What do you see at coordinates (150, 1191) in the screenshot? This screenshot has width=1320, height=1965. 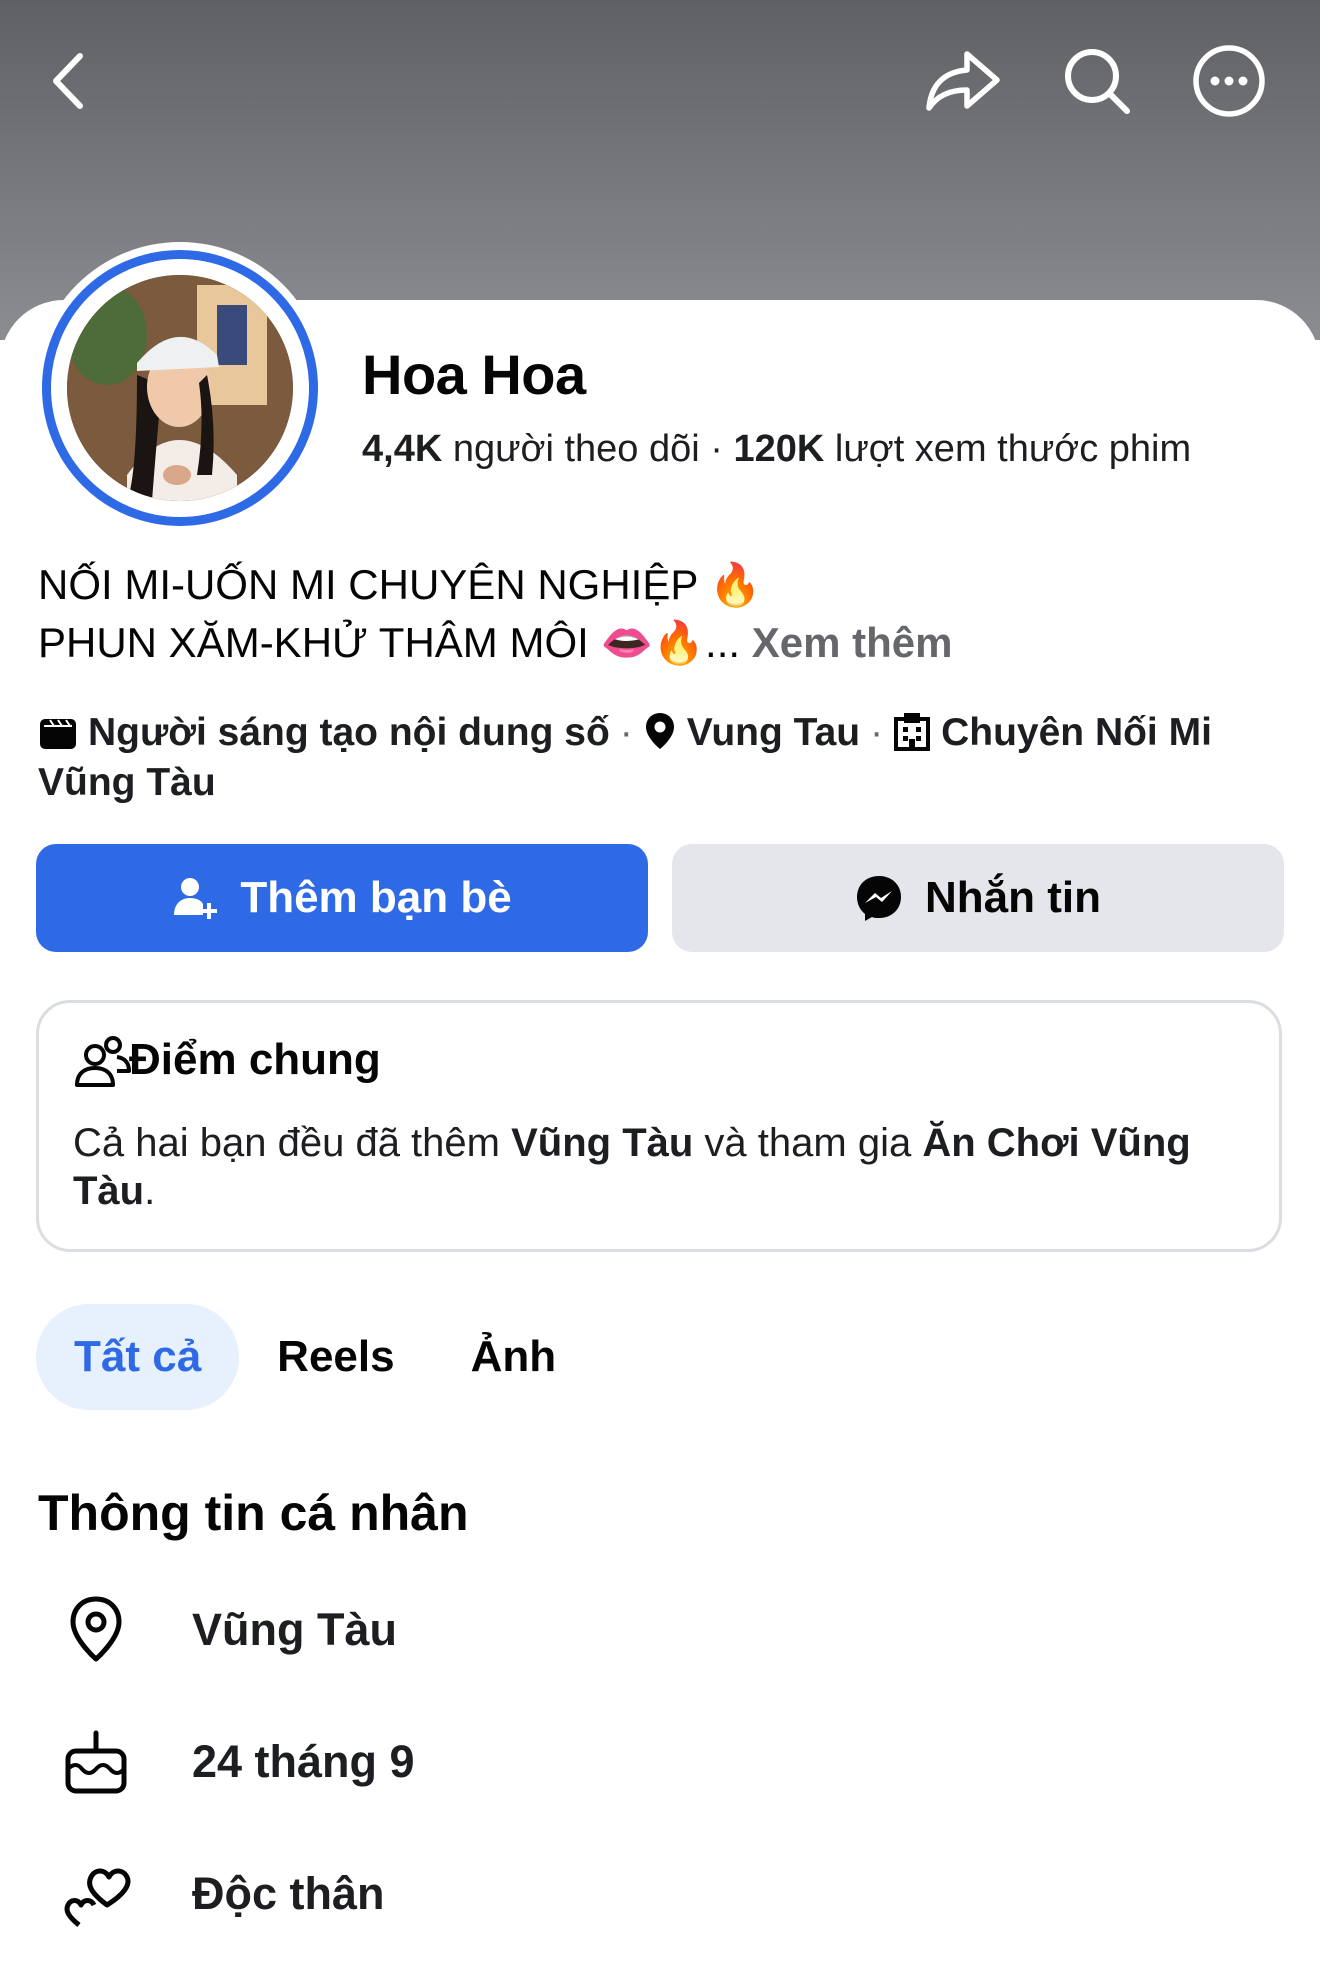 I see `mutual-text-part: .` at bounding box center [150, 1191].